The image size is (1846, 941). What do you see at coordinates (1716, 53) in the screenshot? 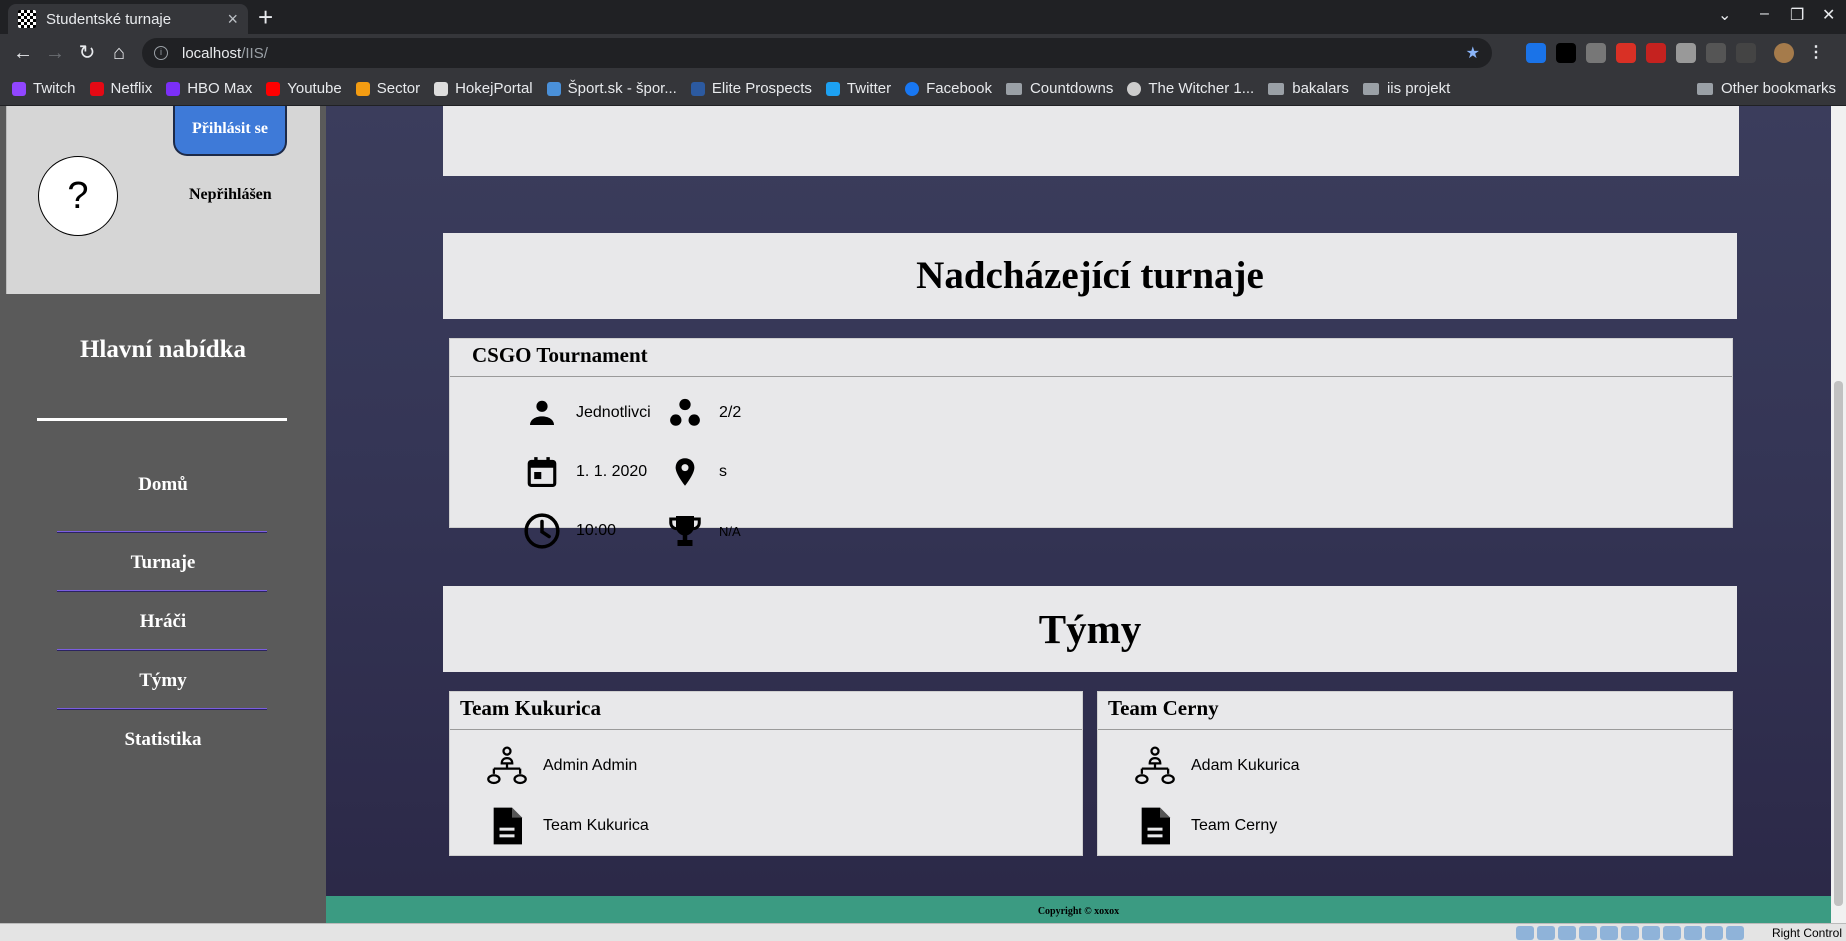
I see `puzzle-icon` at bounding box center [1716, 53].